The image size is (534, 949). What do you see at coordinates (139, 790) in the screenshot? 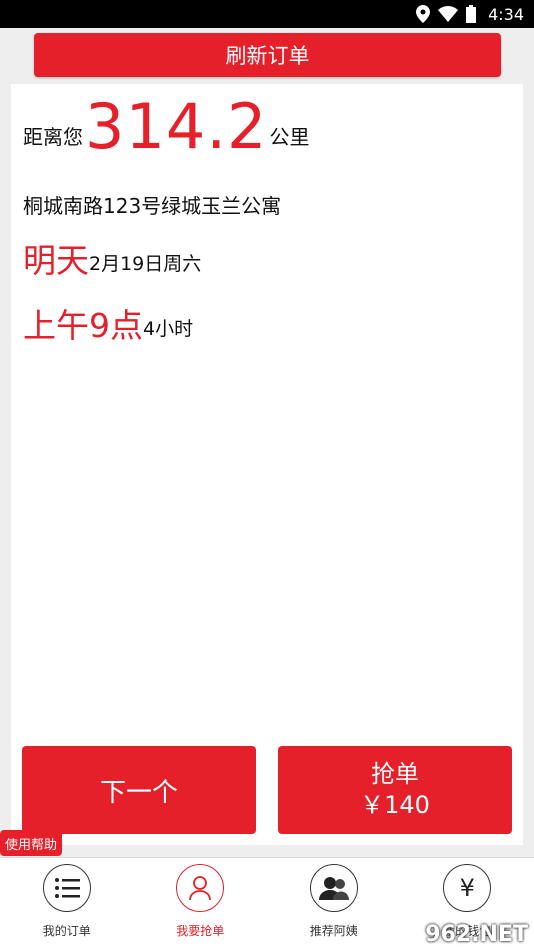
I see `next-order-button: 下一个` at bounding box center [139, 790].